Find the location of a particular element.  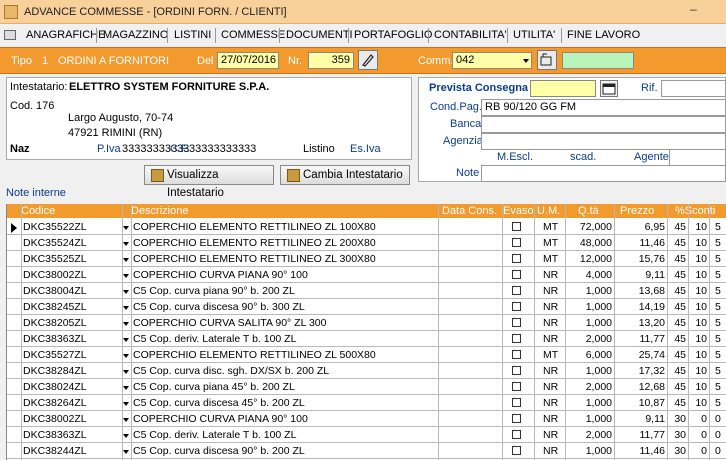

cell-prezzo: 13,20 is located at coordinates (640, 323).